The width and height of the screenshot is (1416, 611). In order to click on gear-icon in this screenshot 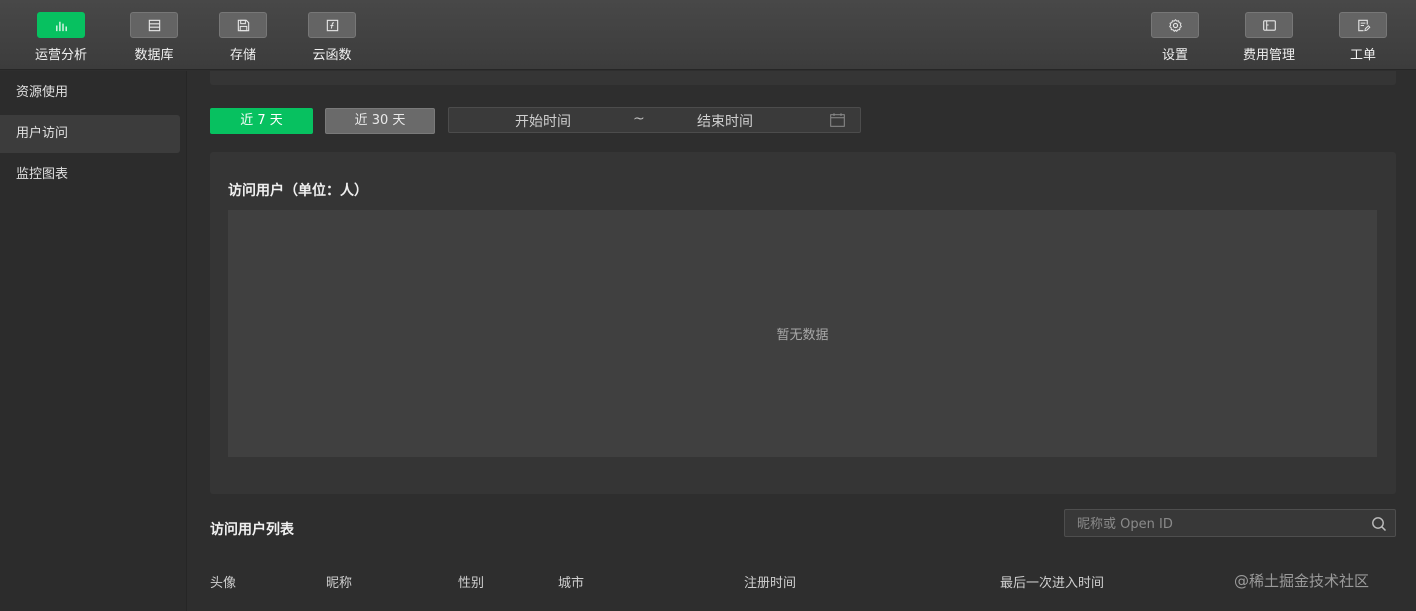, I will do `click(1175, 25)`.